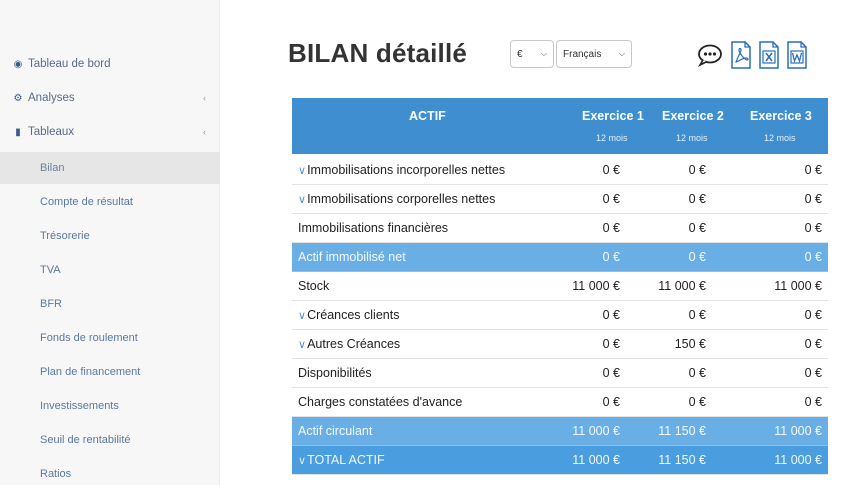 The height and width of the screenshot is (485, 852). Describe the element at coordinates (682, 431) in the screenshot. I see `cell-value: 11 150 €` at that location.